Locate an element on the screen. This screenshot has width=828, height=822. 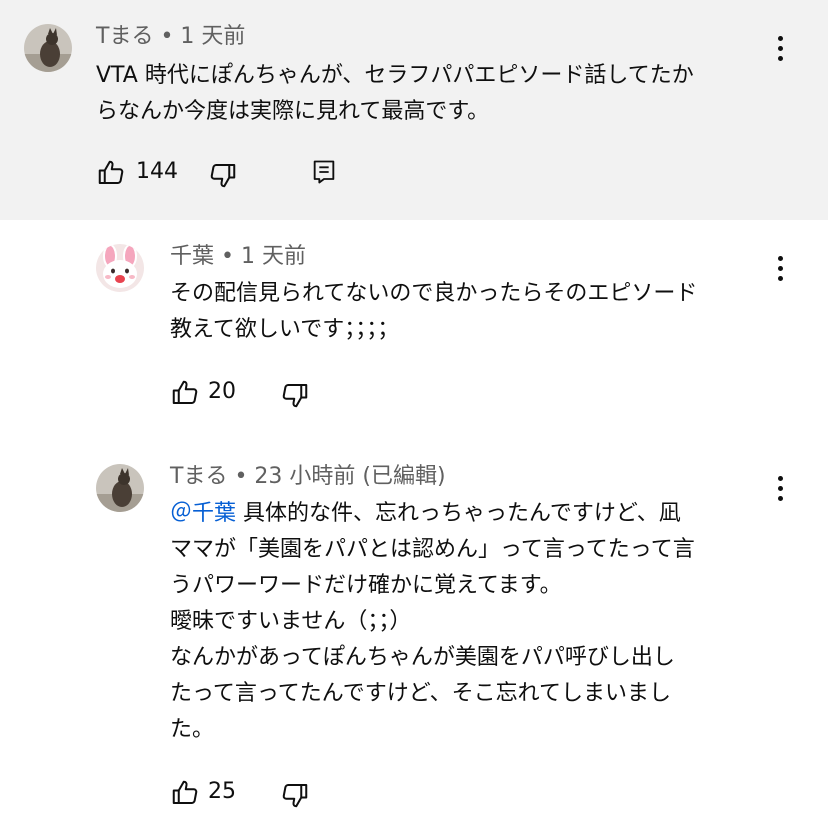
timestamp: 23 小時前 (已編輯) is located at coordinates (349, 476).